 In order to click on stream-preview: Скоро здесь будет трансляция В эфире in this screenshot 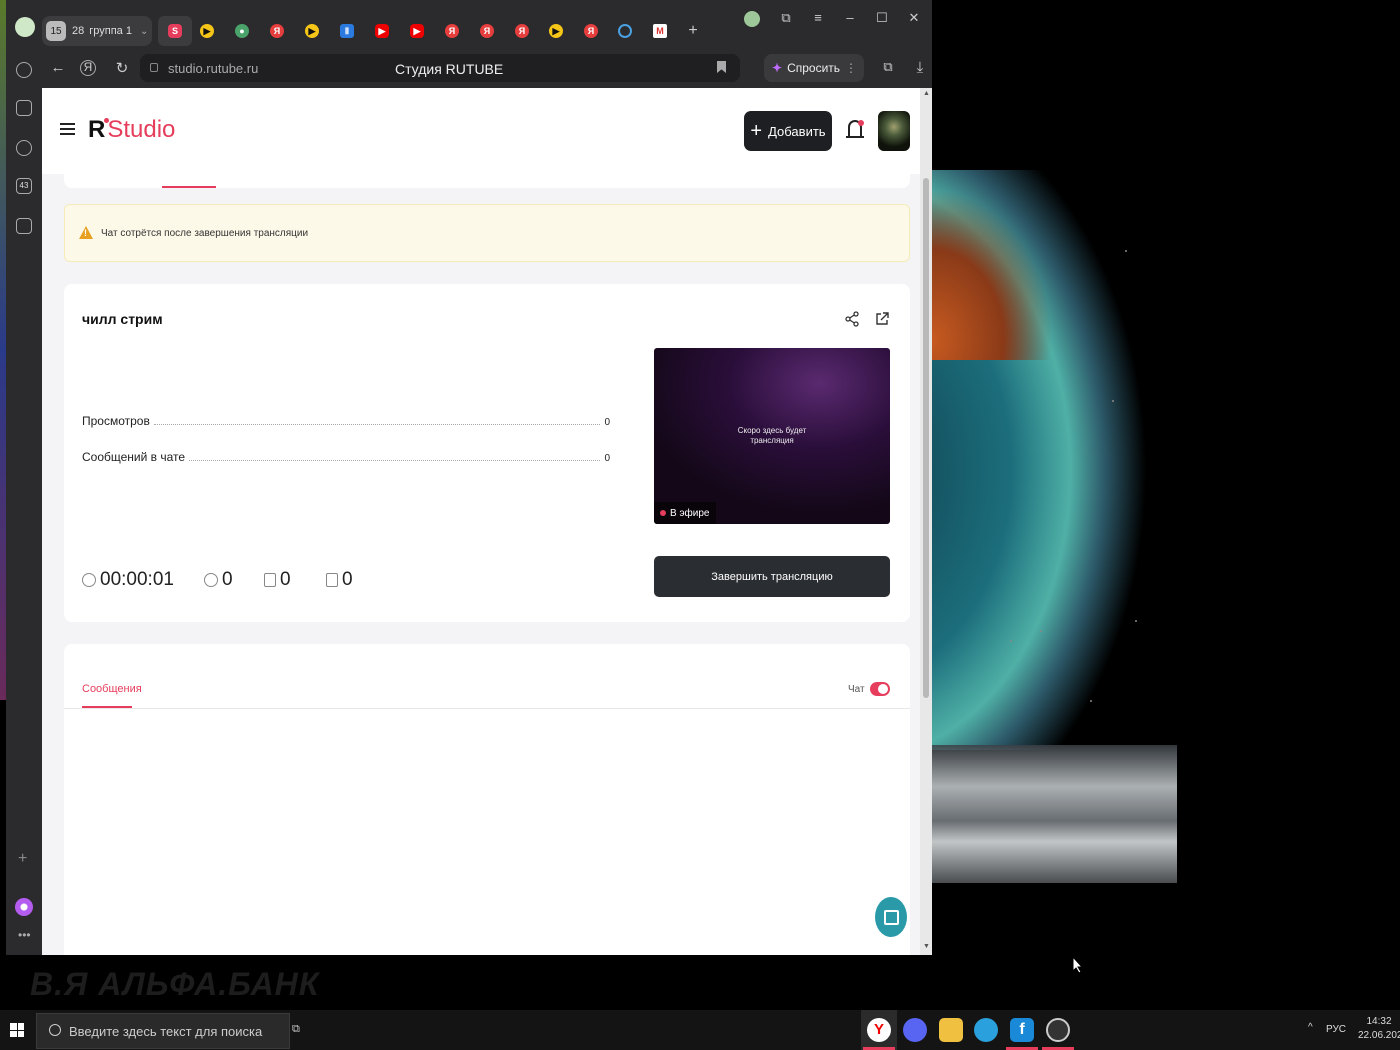, I will do `click(772, 436)`.